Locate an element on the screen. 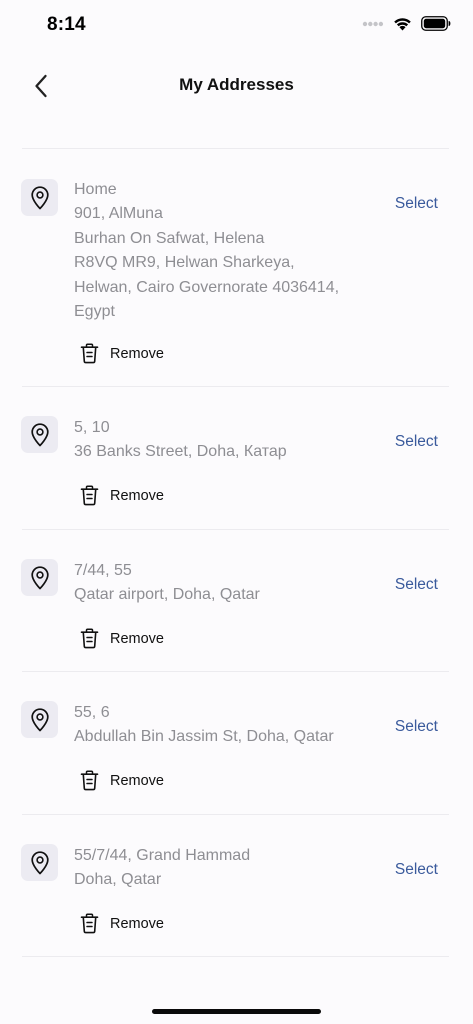 The image size is (473, 1024). address-line: 36 Banks Street, Doha, Катар is located at coordinates (180, 452).